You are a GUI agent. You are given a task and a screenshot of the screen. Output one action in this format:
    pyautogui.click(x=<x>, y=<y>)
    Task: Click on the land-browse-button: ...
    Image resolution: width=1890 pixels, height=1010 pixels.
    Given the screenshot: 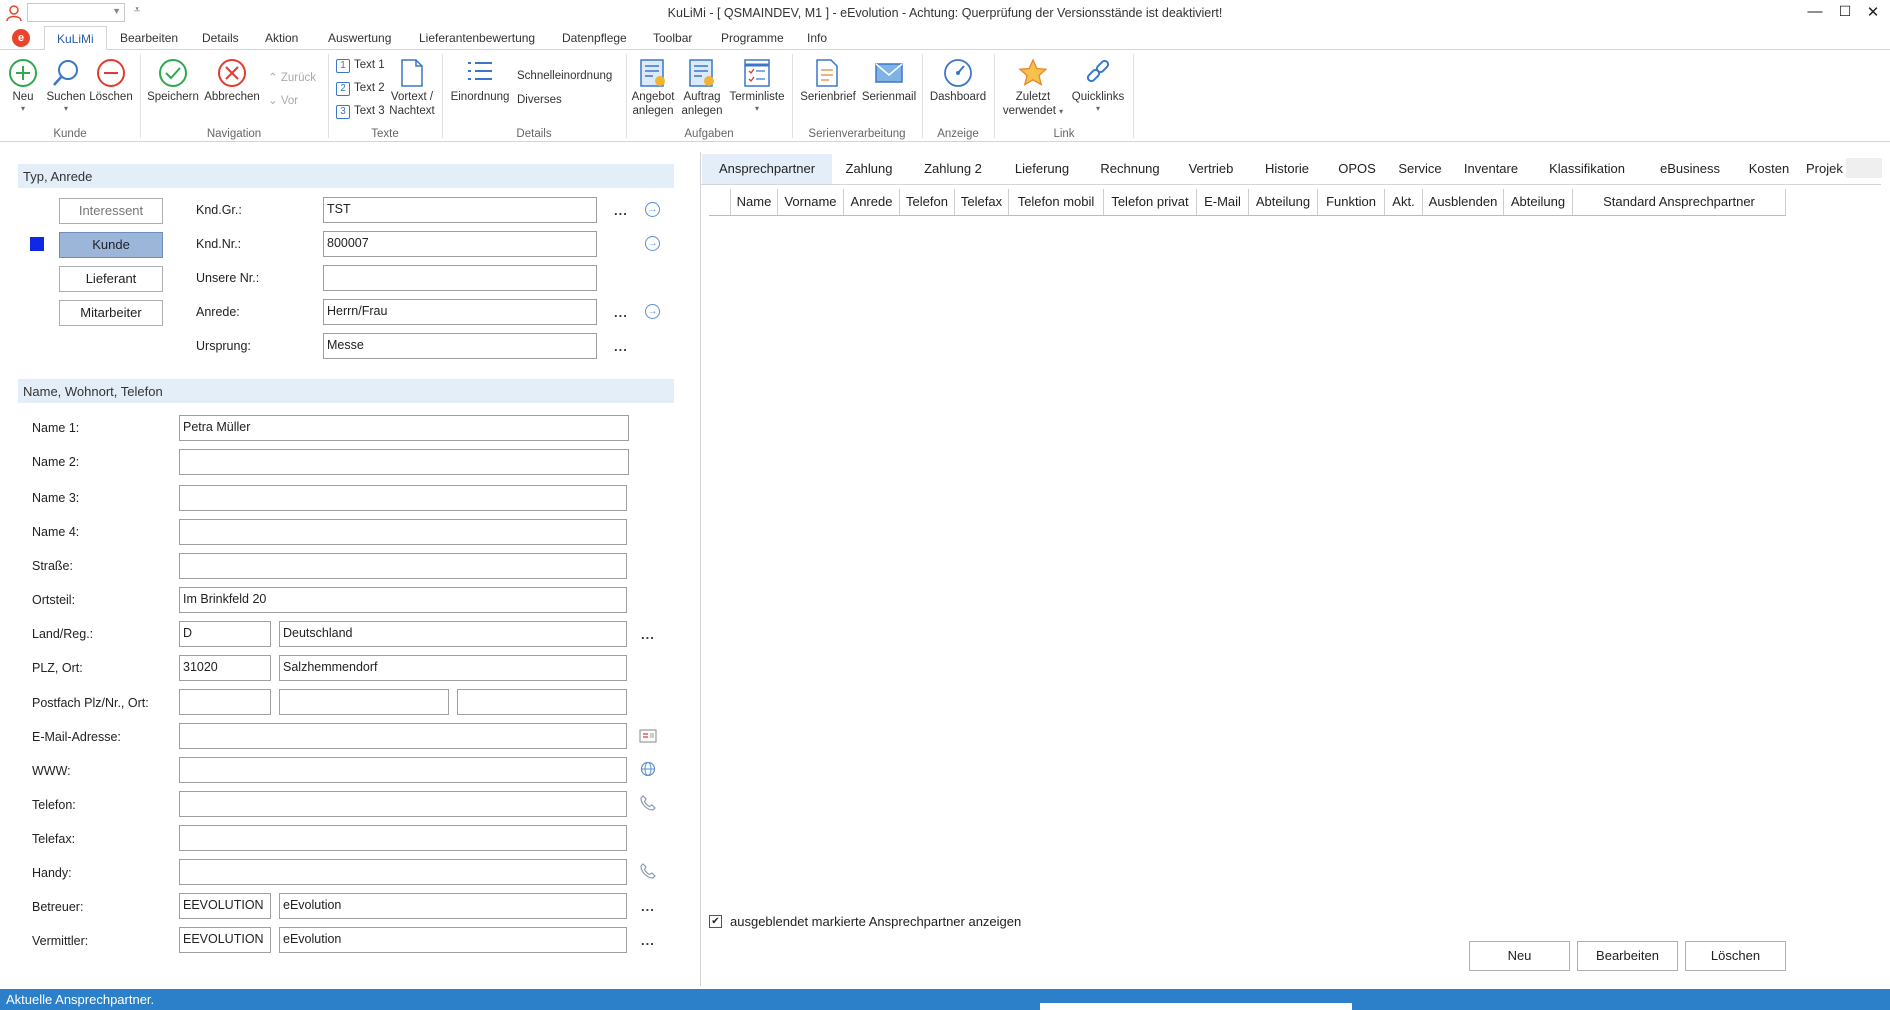 What is the action you would take?
    pyautogui.click(x=648, y=634)
    